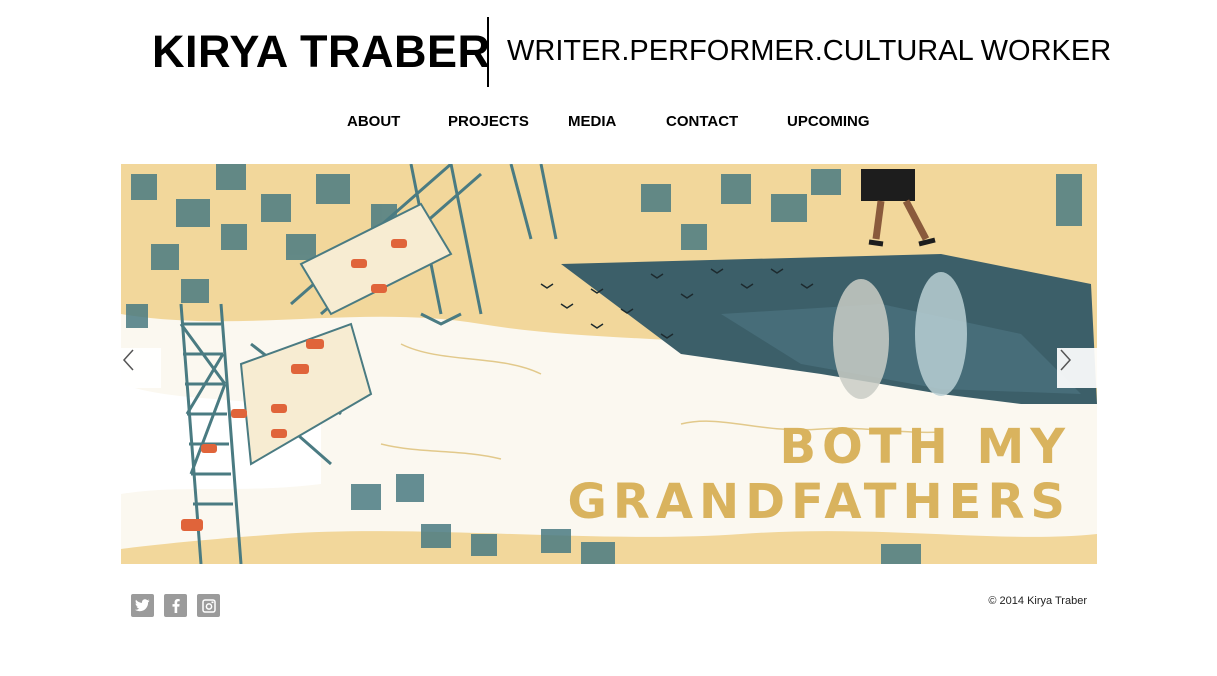 This screenshot has width=1217, height=676. Describe the element at coordinates (828, 122) in the screenshot. I see `nav-item-upcoming: UPCOMING` at that location.